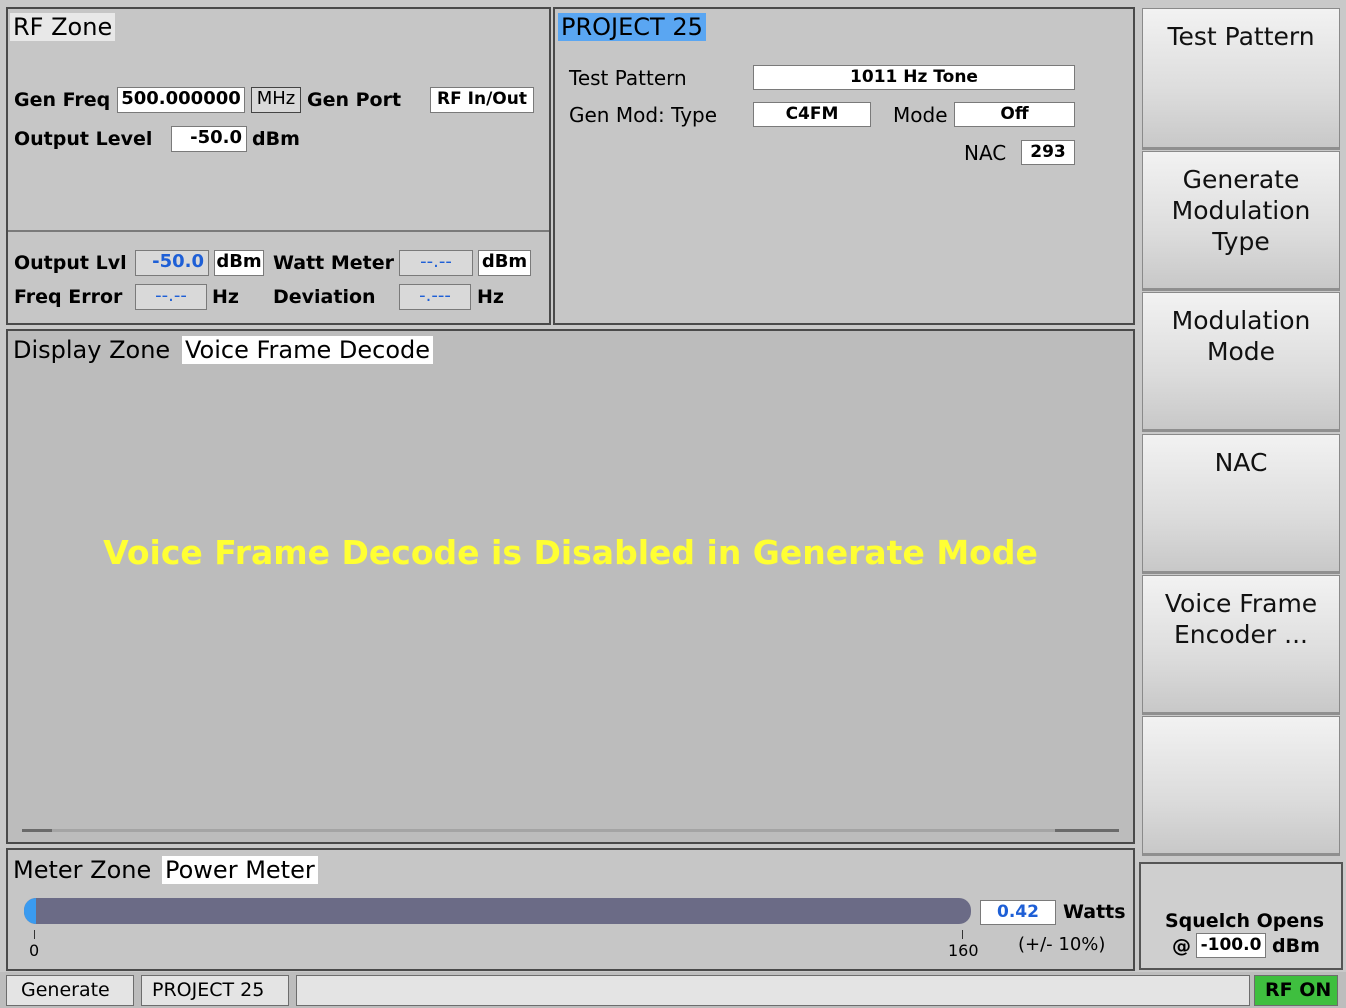  What do you see at coordinates (1296, 946) in the screenshot?
I see `squelch-unit: dBm` at bounding box center [1296, 946].